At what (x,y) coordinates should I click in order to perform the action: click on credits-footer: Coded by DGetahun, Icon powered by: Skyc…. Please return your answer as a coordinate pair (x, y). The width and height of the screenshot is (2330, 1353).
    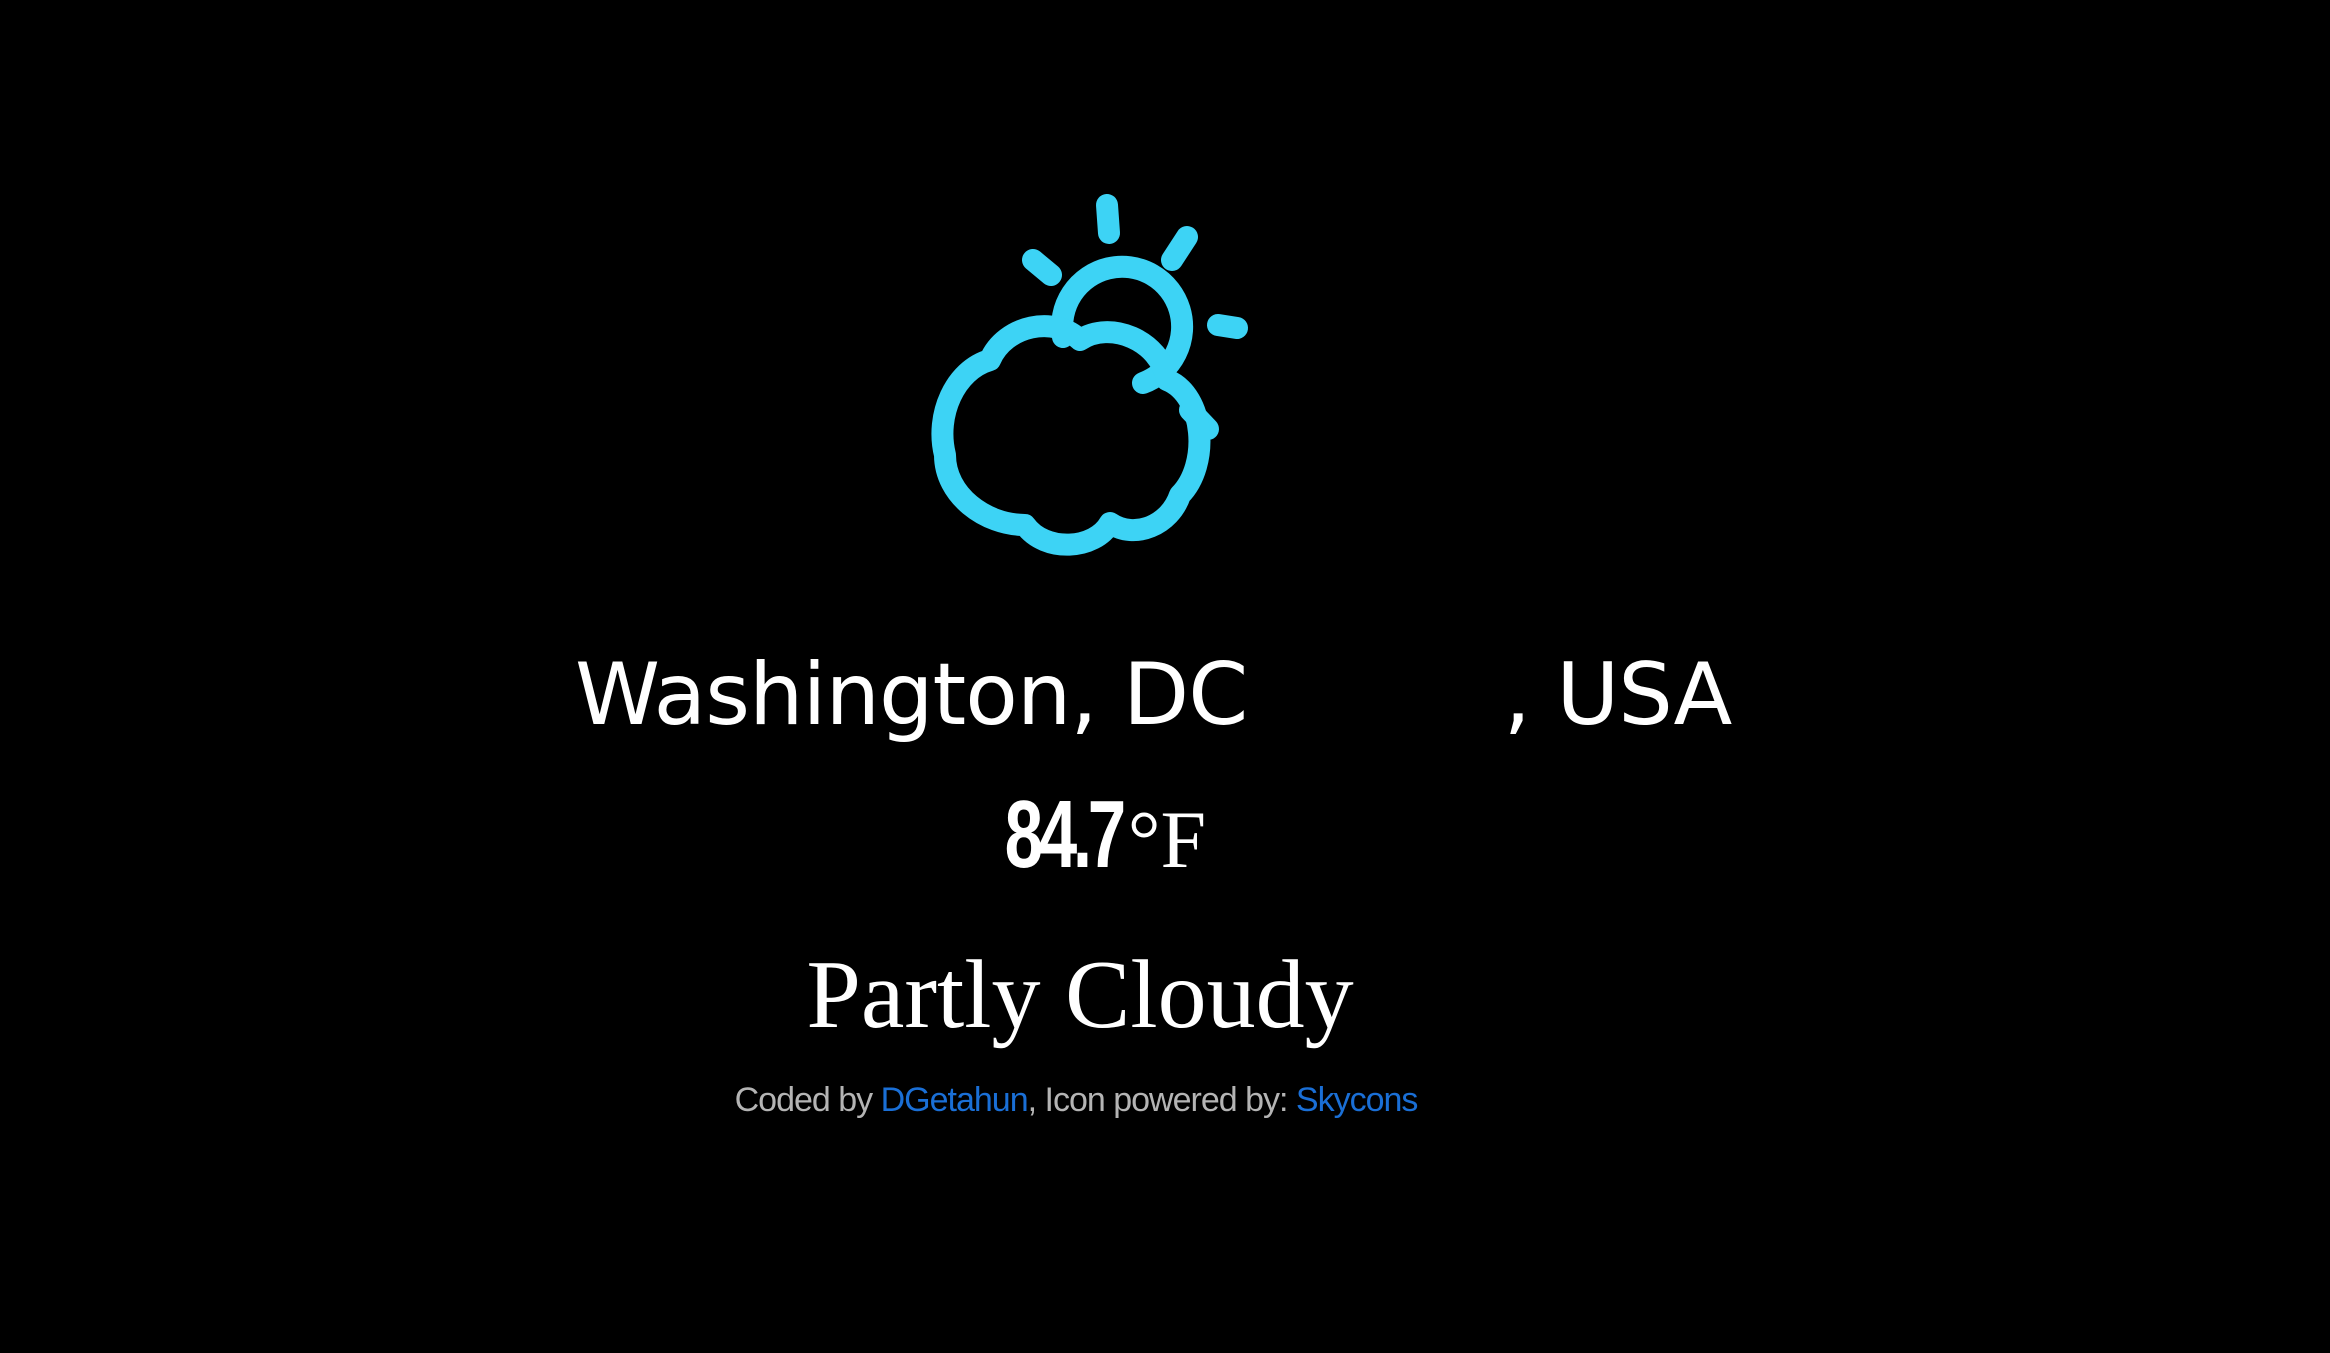
    Looking at the image, I should click on (1076, 1100).